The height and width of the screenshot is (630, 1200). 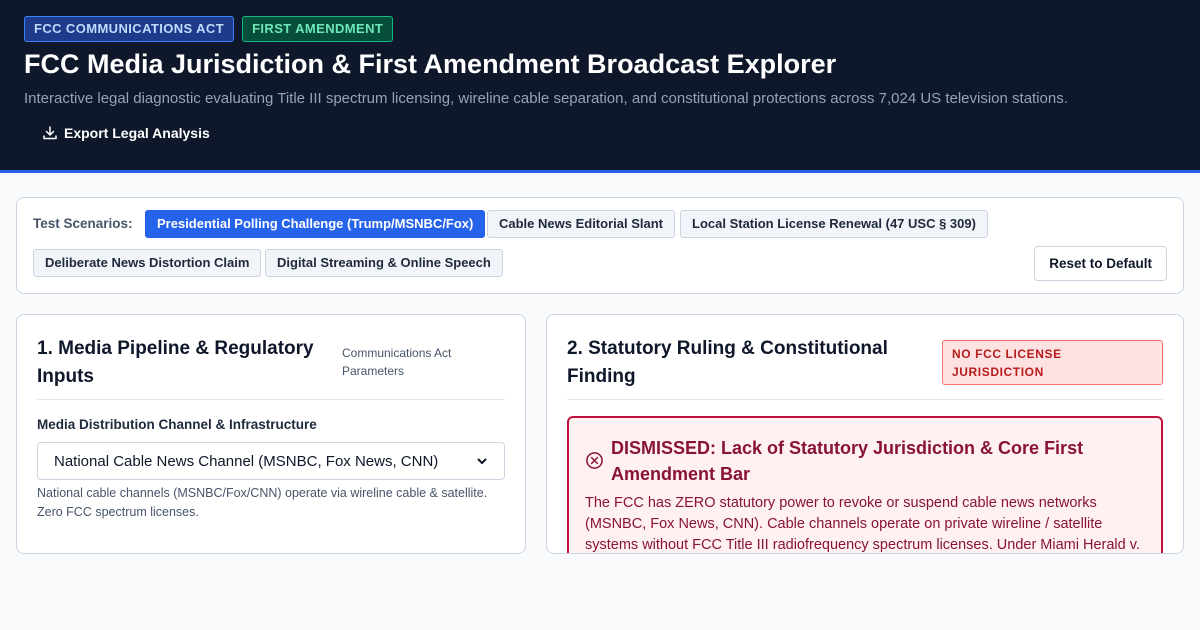 What do you see at coordinates (83, 223) in the screenshot?
I see `scenarios-label: Test Scenarios:` at bounding box center [83, 223].